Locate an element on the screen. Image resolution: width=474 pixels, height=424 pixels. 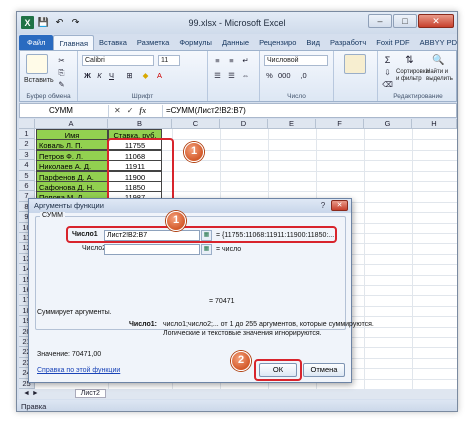
status-bar: Правка is located at coordinates (237, 405).